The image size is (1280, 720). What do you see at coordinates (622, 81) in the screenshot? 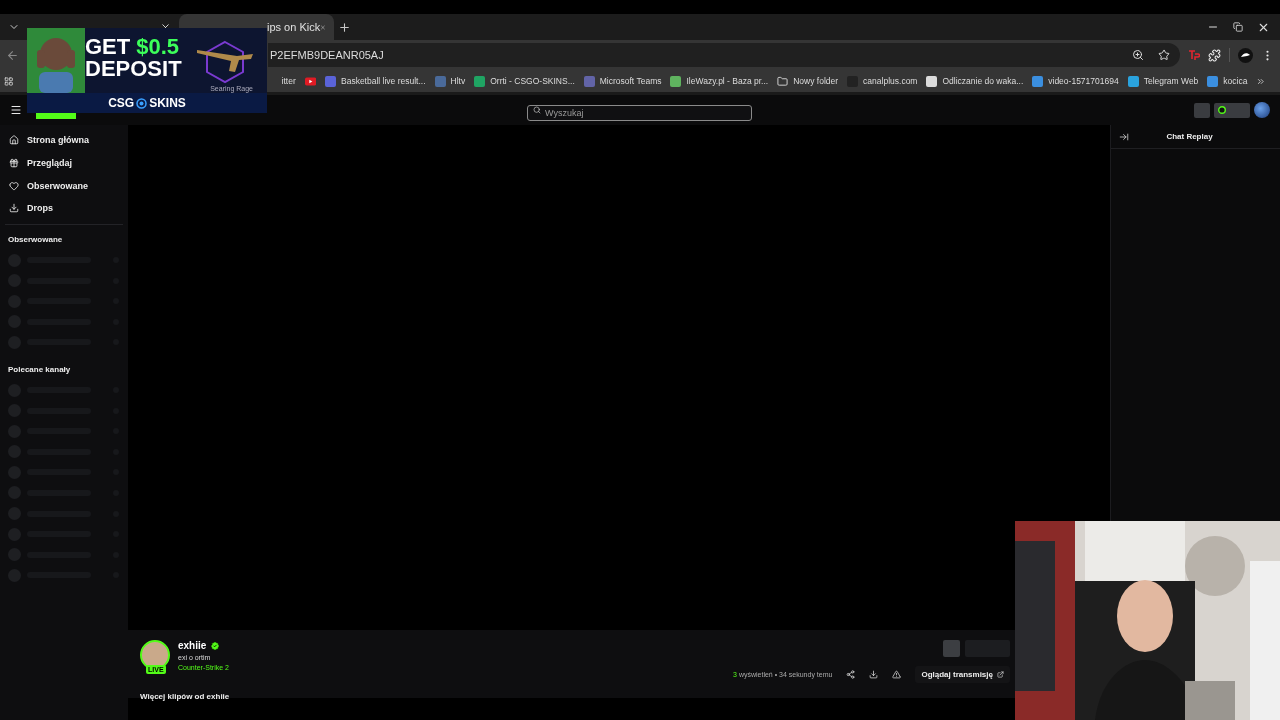
I see `bookmark: Microsoft Teams` at bounding box center [622, 81].